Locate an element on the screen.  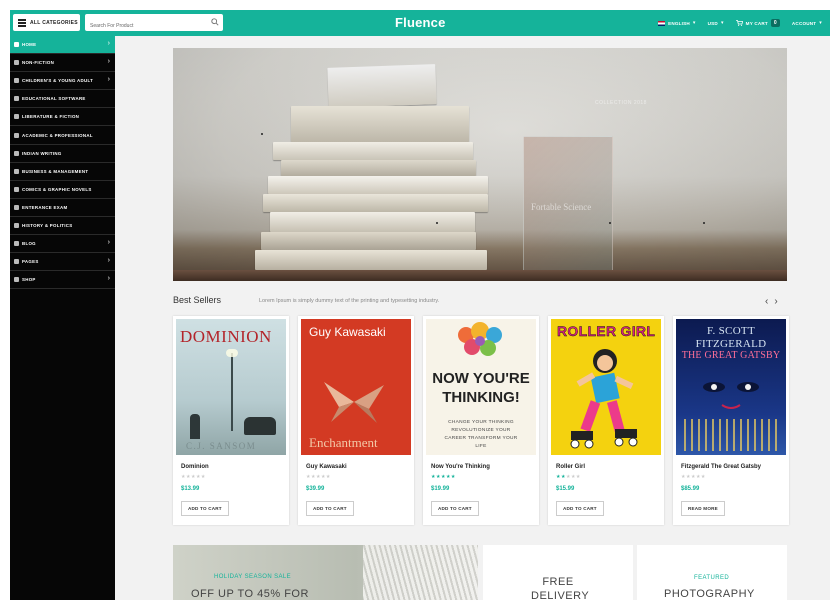
sidebar-item-label: LIBERATURE & FICTION is located at coordinates (51, 117).